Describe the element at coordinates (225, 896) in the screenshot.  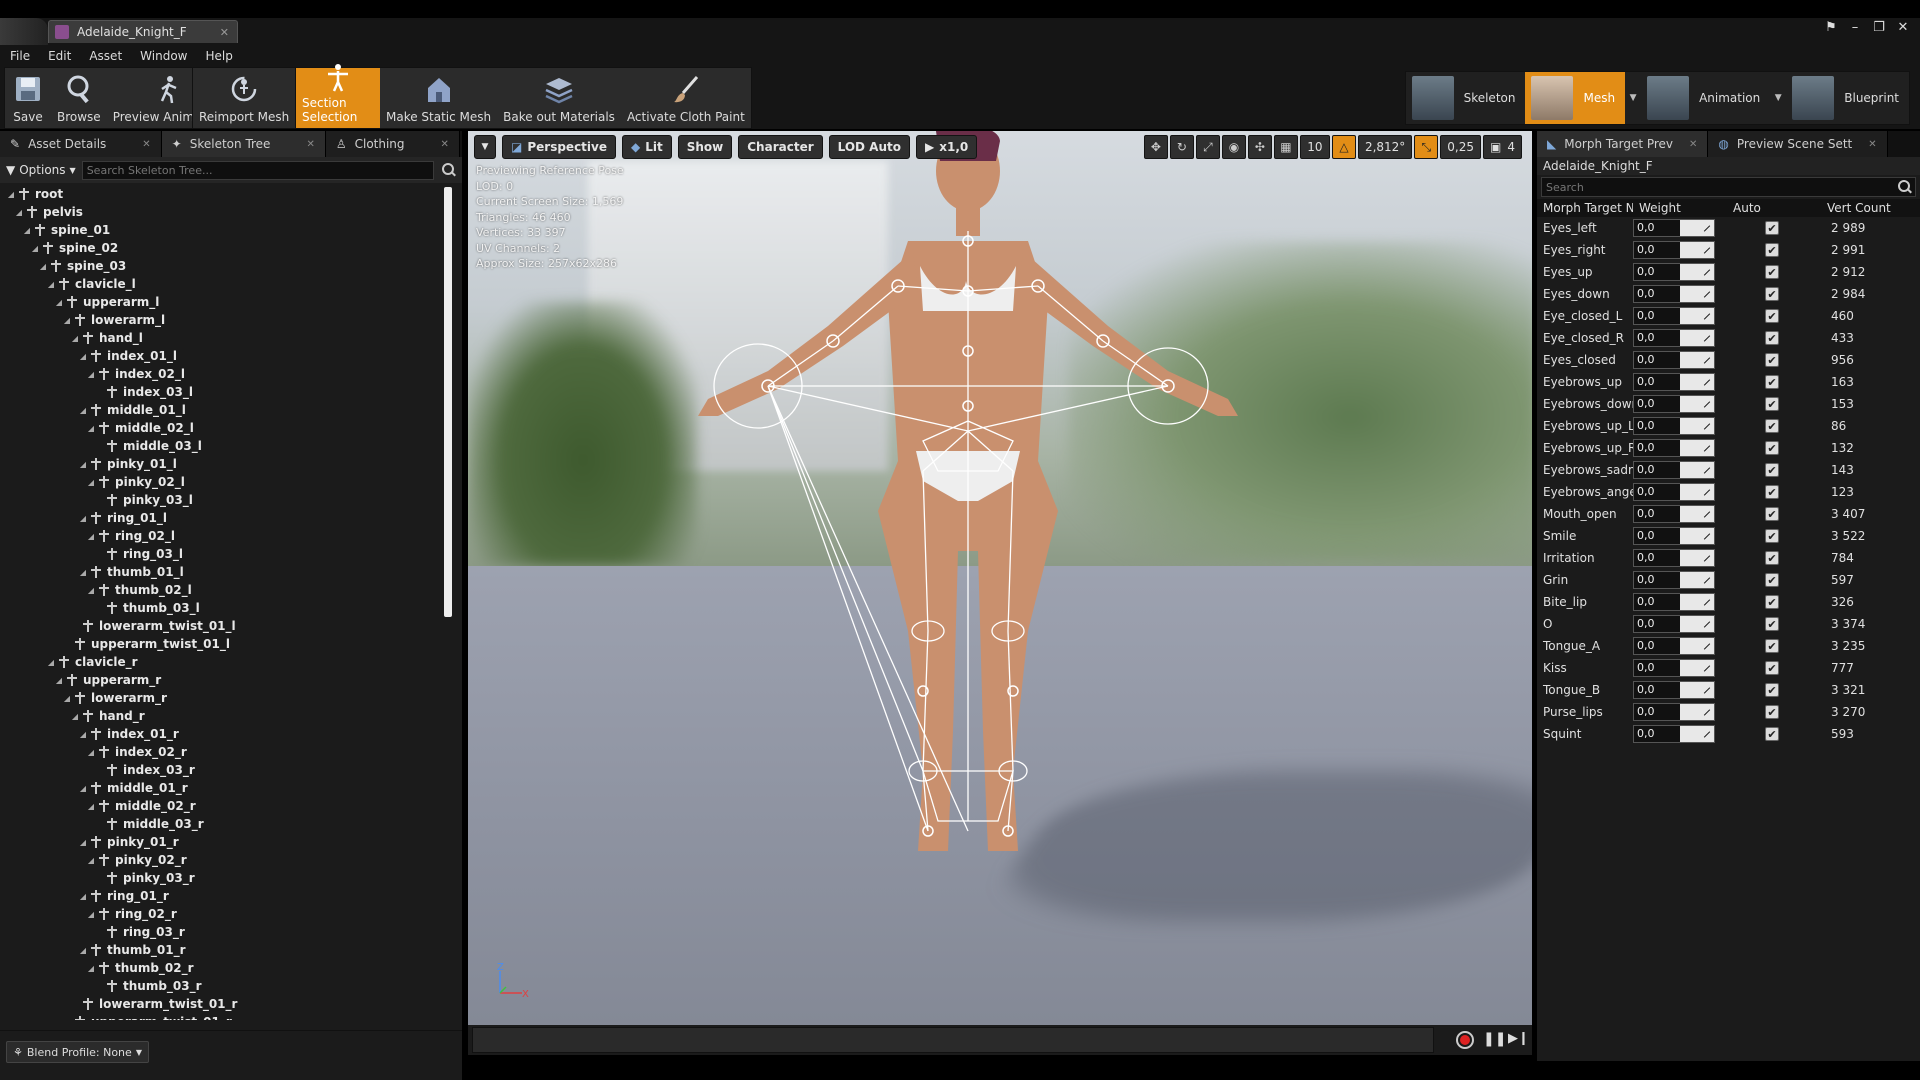
I see `bone-tree-row: ◢ ring_01_r` at that location.